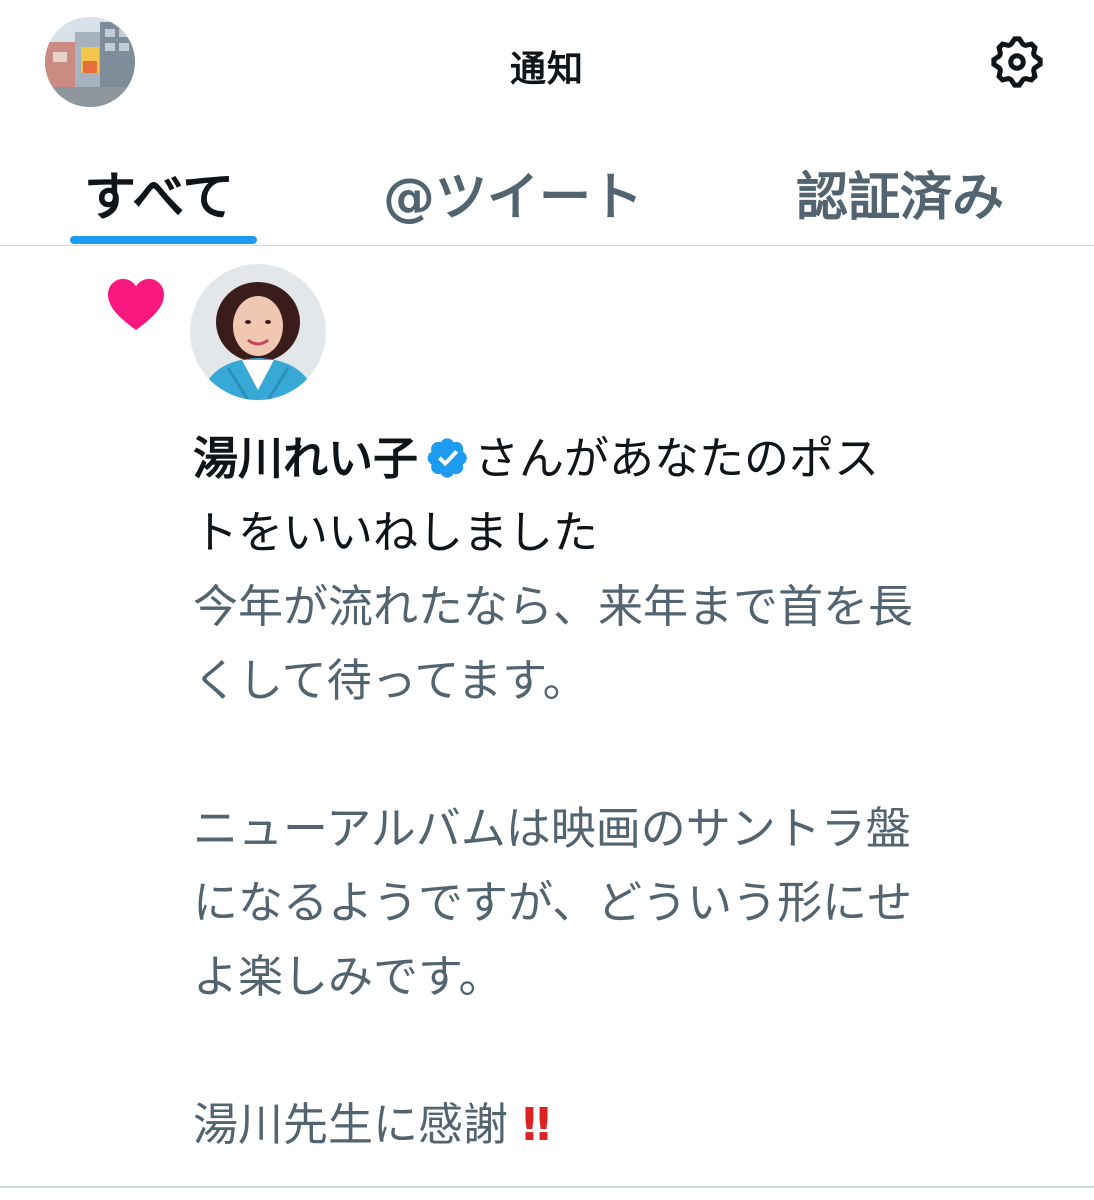 The height and width of the screenshot is (1200, 1094). I want to click on notification-tabs: すべて @ツイート 認証済み, so click(547, 185).